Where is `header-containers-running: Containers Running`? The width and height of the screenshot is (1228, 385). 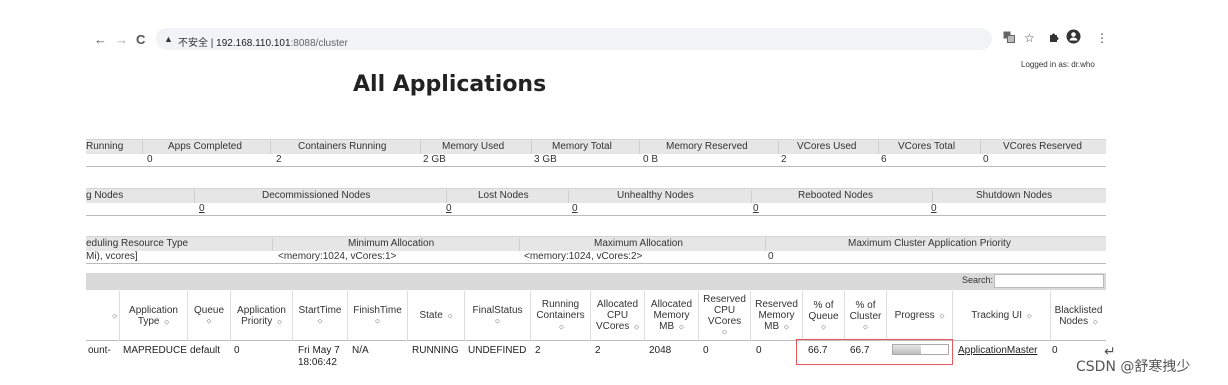
header-containers-running: Containers Running is located at coordinates (342, 146).